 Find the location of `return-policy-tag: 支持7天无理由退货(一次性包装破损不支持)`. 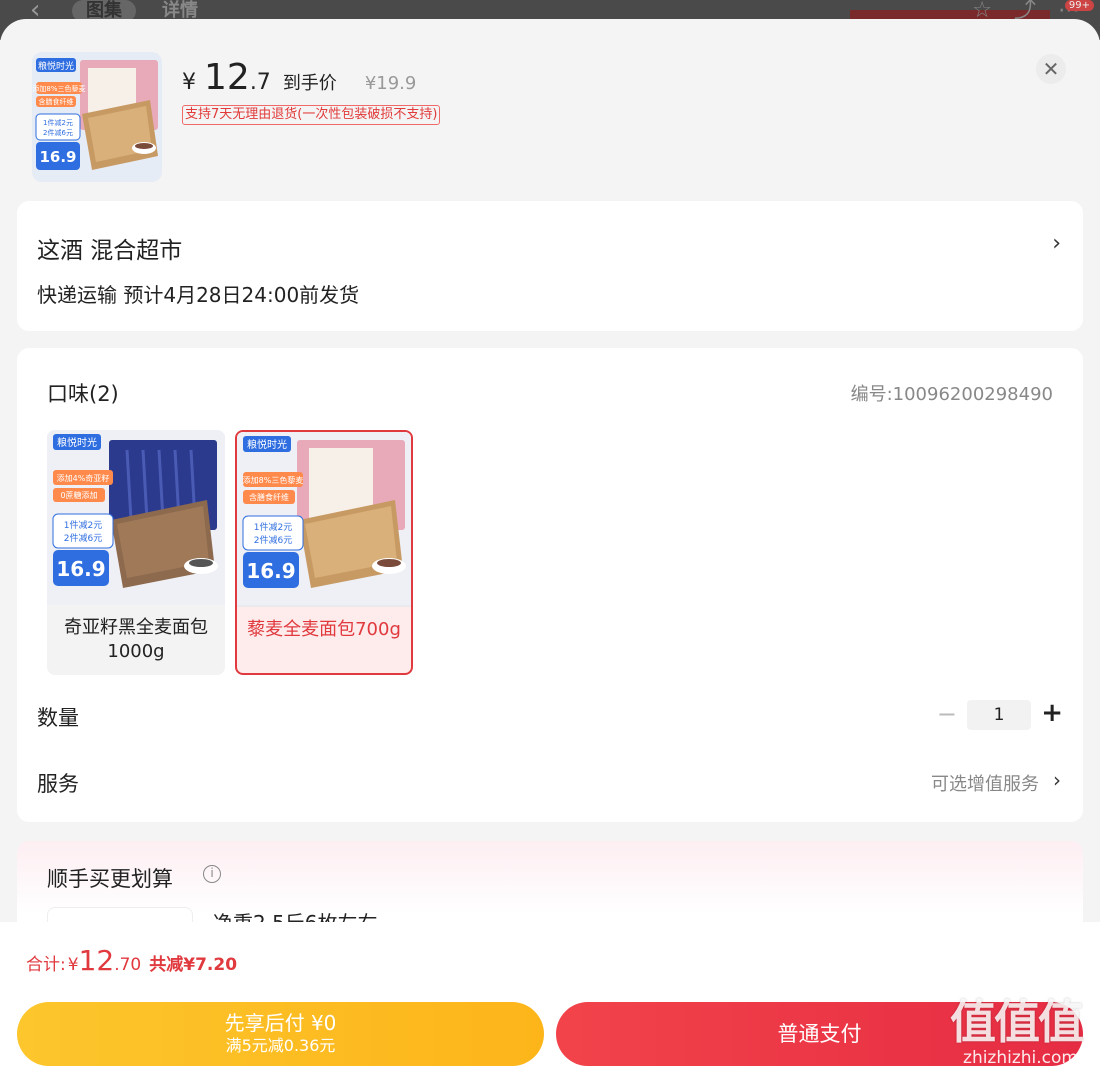

return-policy-tag: 支持7天无理由退货(一次性包装破损不支持) is located at coordinates (311, 115).